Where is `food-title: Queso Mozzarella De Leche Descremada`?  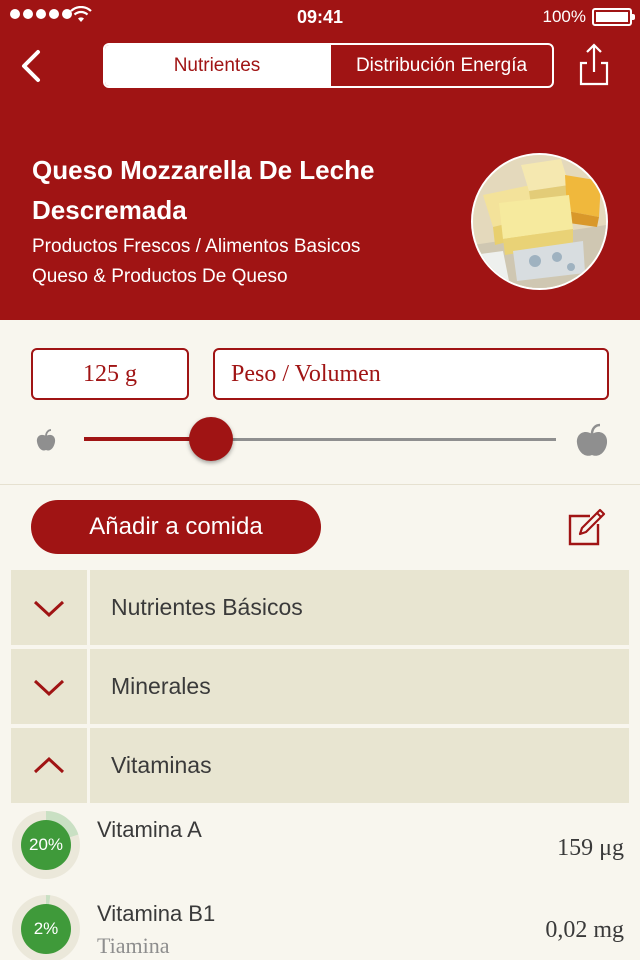
food-title: Queso Mozzarella De Leche Descremada is located at coordinates (203, 190).